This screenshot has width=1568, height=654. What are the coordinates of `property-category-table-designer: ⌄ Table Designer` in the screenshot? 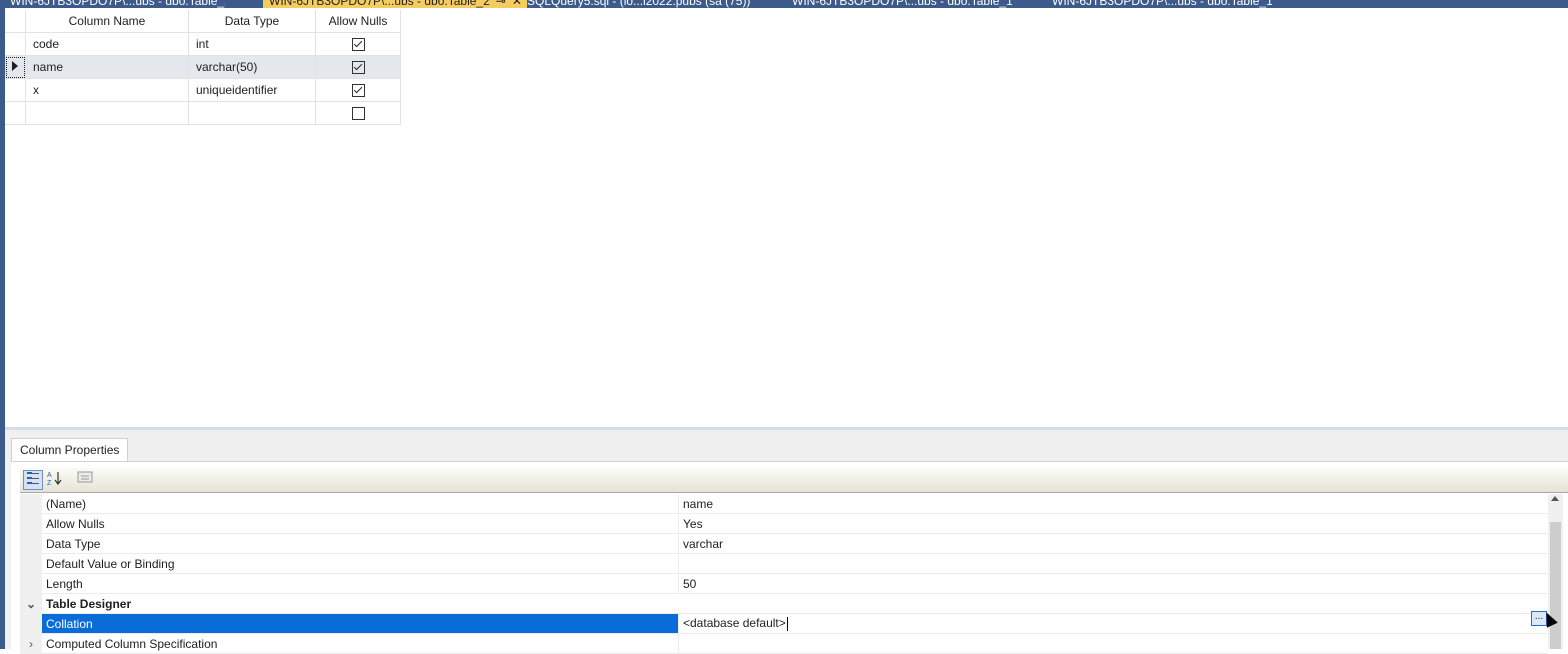 It's located at (784, 603).